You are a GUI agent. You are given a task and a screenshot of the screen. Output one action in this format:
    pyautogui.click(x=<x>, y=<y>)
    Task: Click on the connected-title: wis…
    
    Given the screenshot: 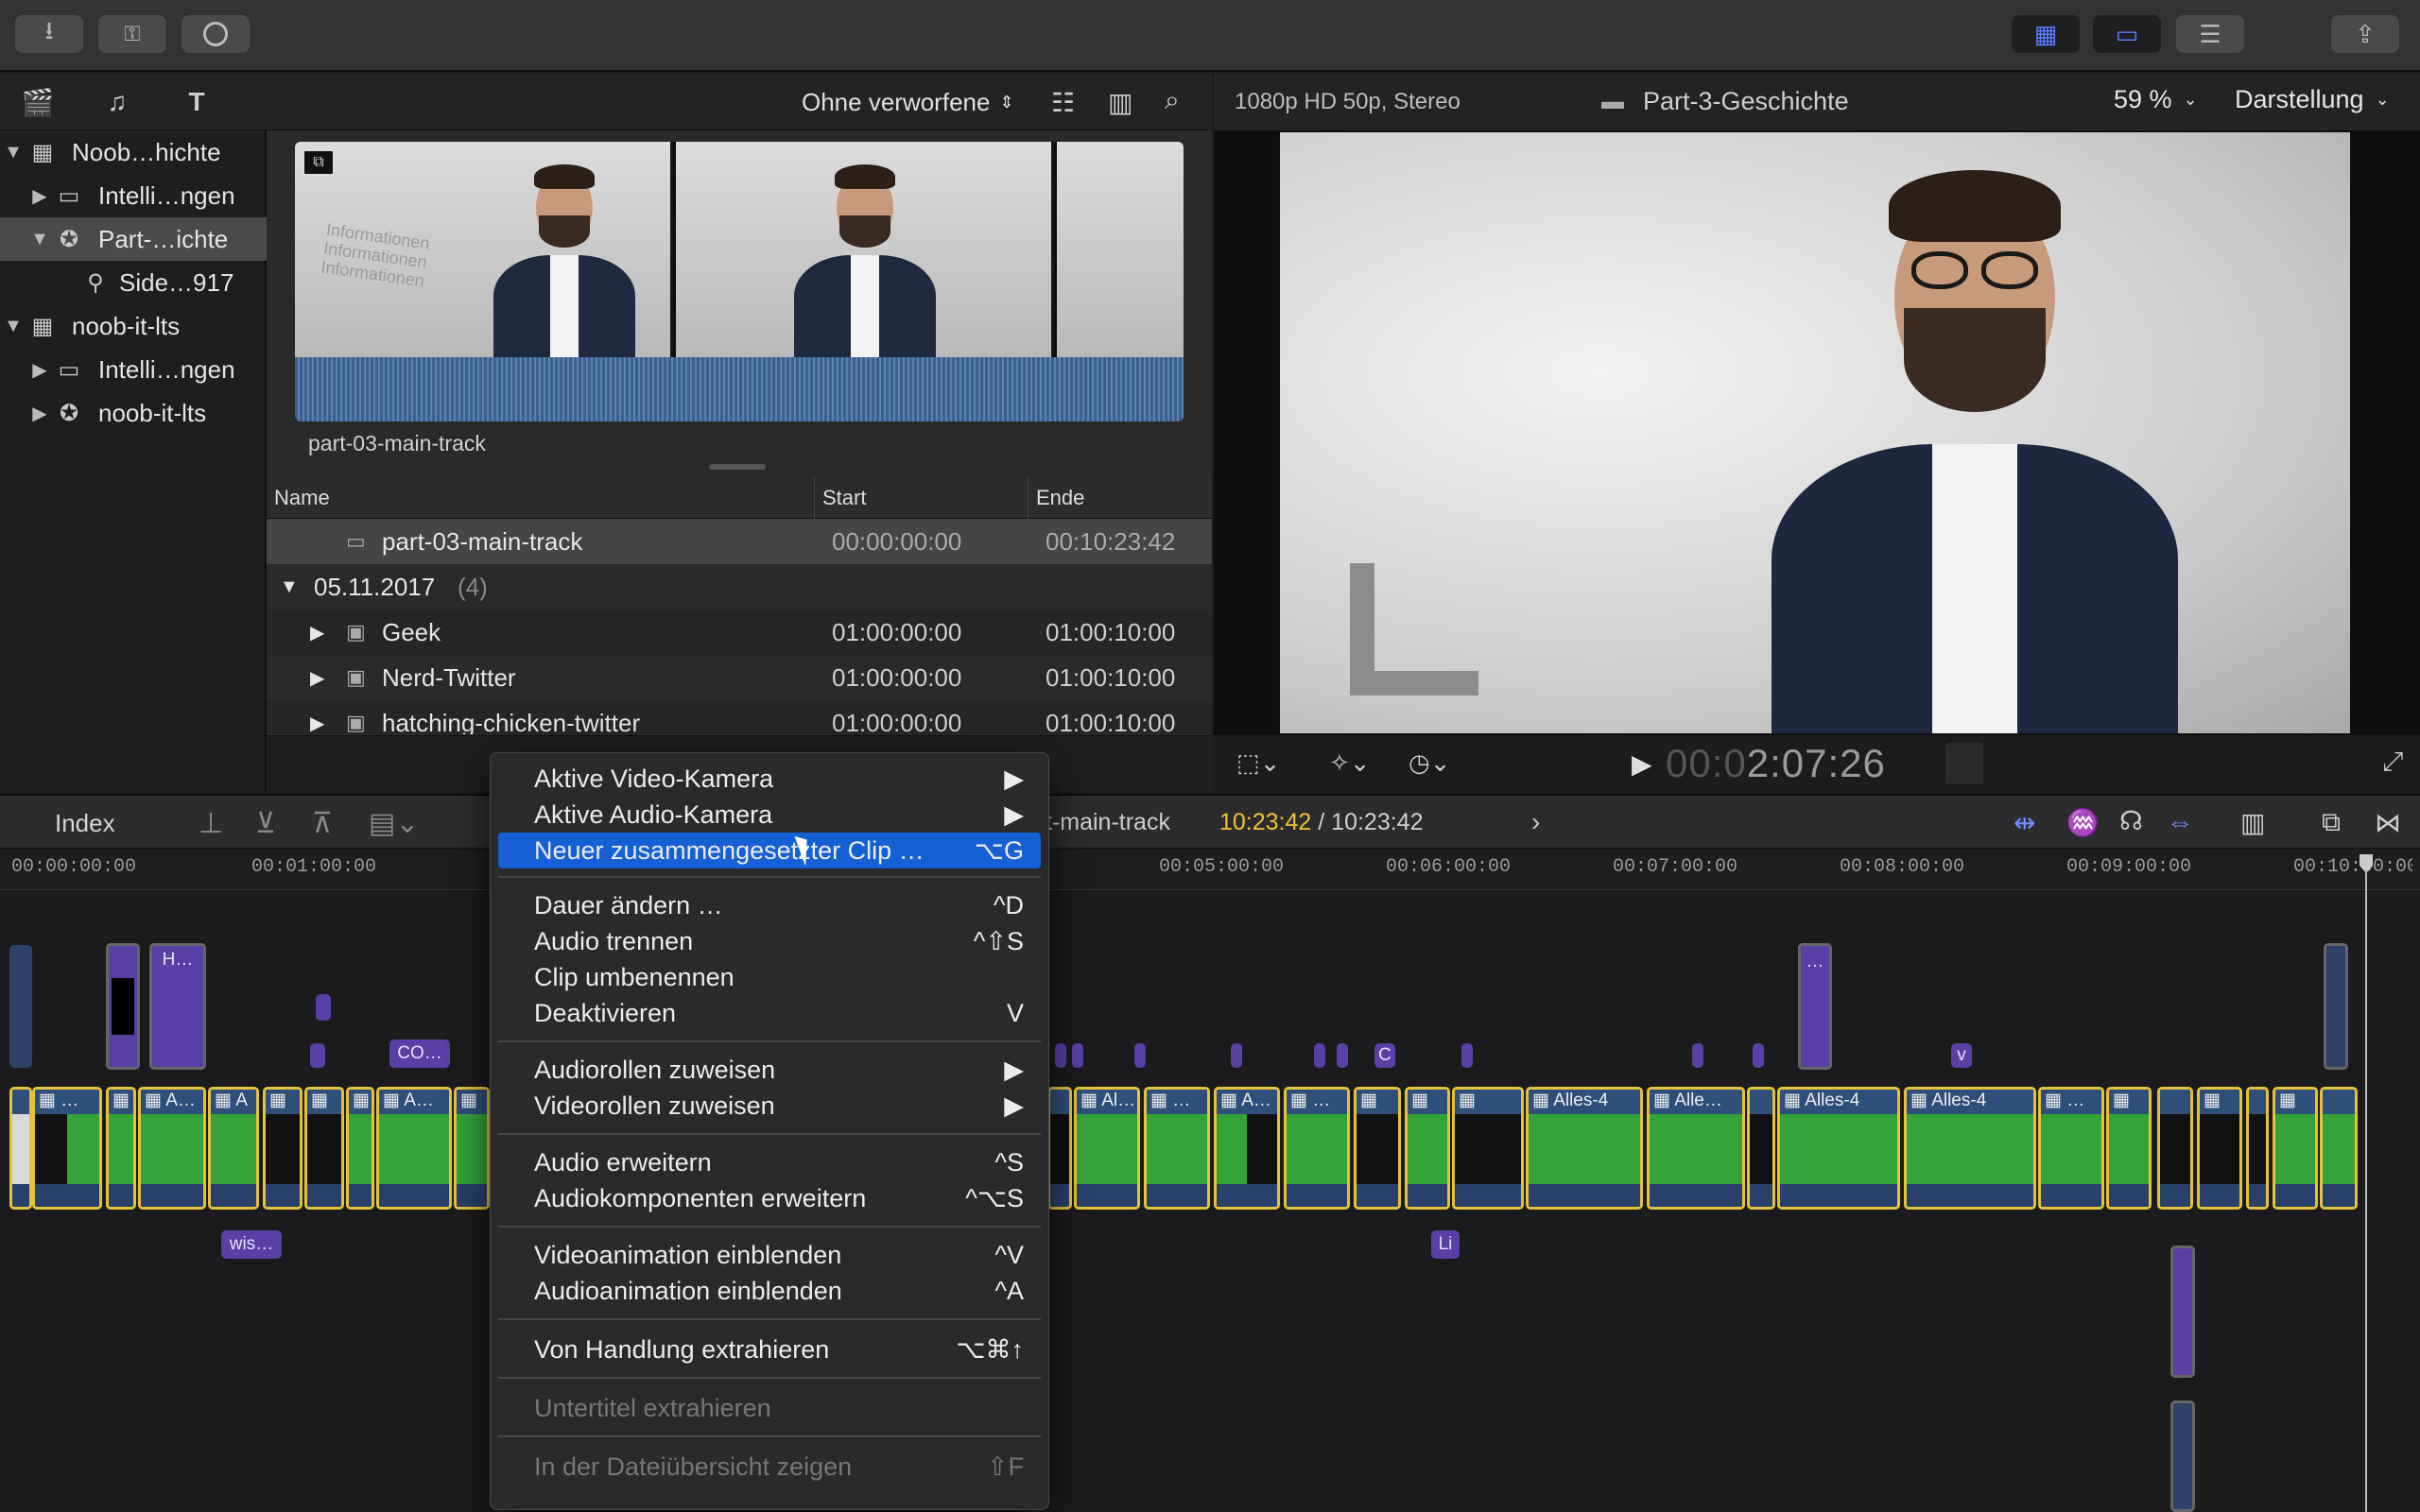 What is the action you would take?
    pyautogui.click(x=251, y=1244)
    